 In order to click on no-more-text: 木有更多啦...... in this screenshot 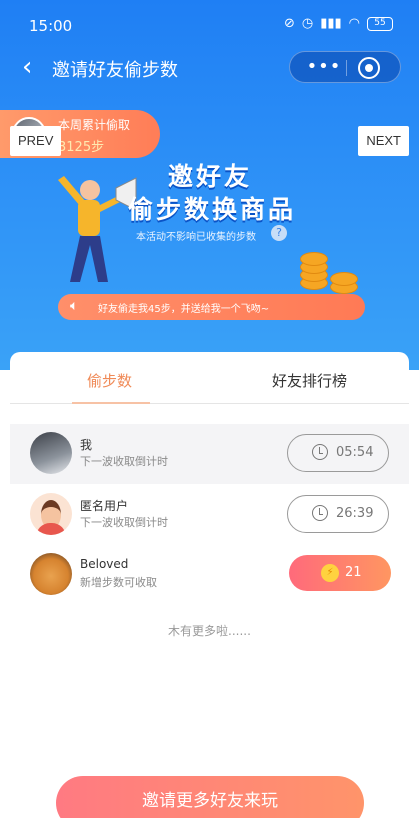, I will do `click(209, 631)`.